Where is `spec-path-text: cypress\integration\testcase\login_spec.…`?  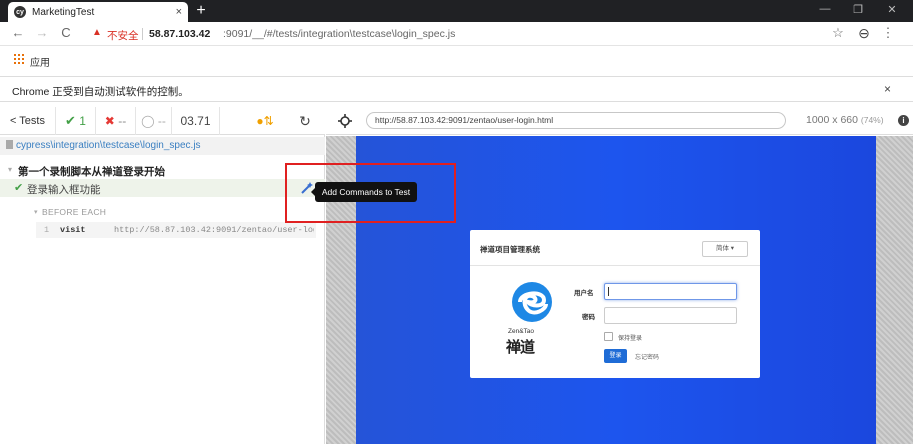
spec-path-text: cypress\integration\testcase\login_spec.… is located at coordinates (108, 145).